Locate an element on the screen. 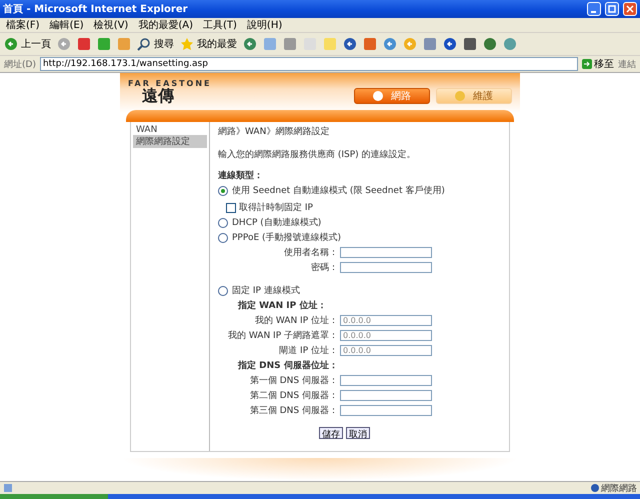 The width and height of the screenshot is (640, 499). close-button is located at coordinates (630, 9).